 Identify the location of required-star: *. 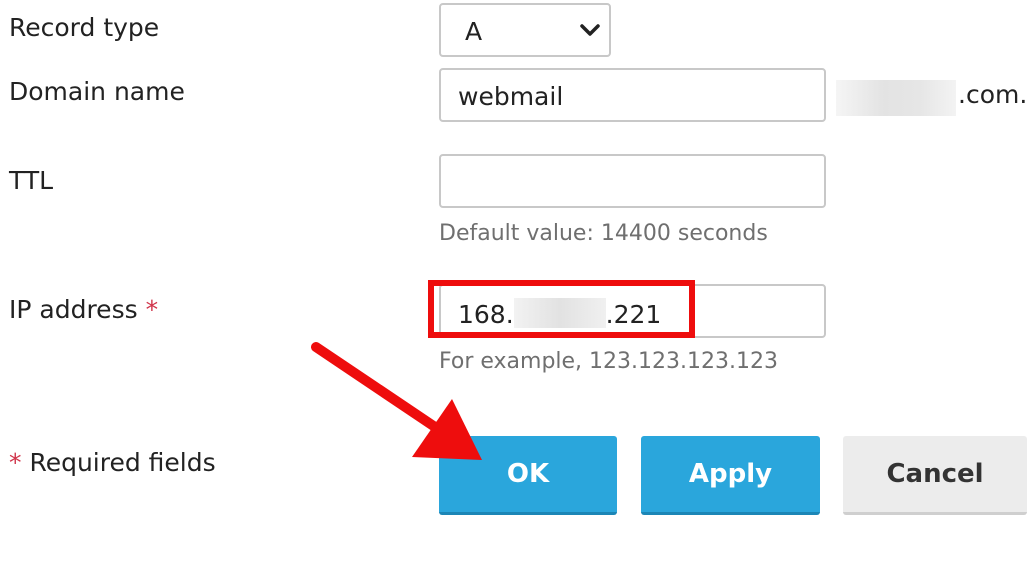
(152, 309).